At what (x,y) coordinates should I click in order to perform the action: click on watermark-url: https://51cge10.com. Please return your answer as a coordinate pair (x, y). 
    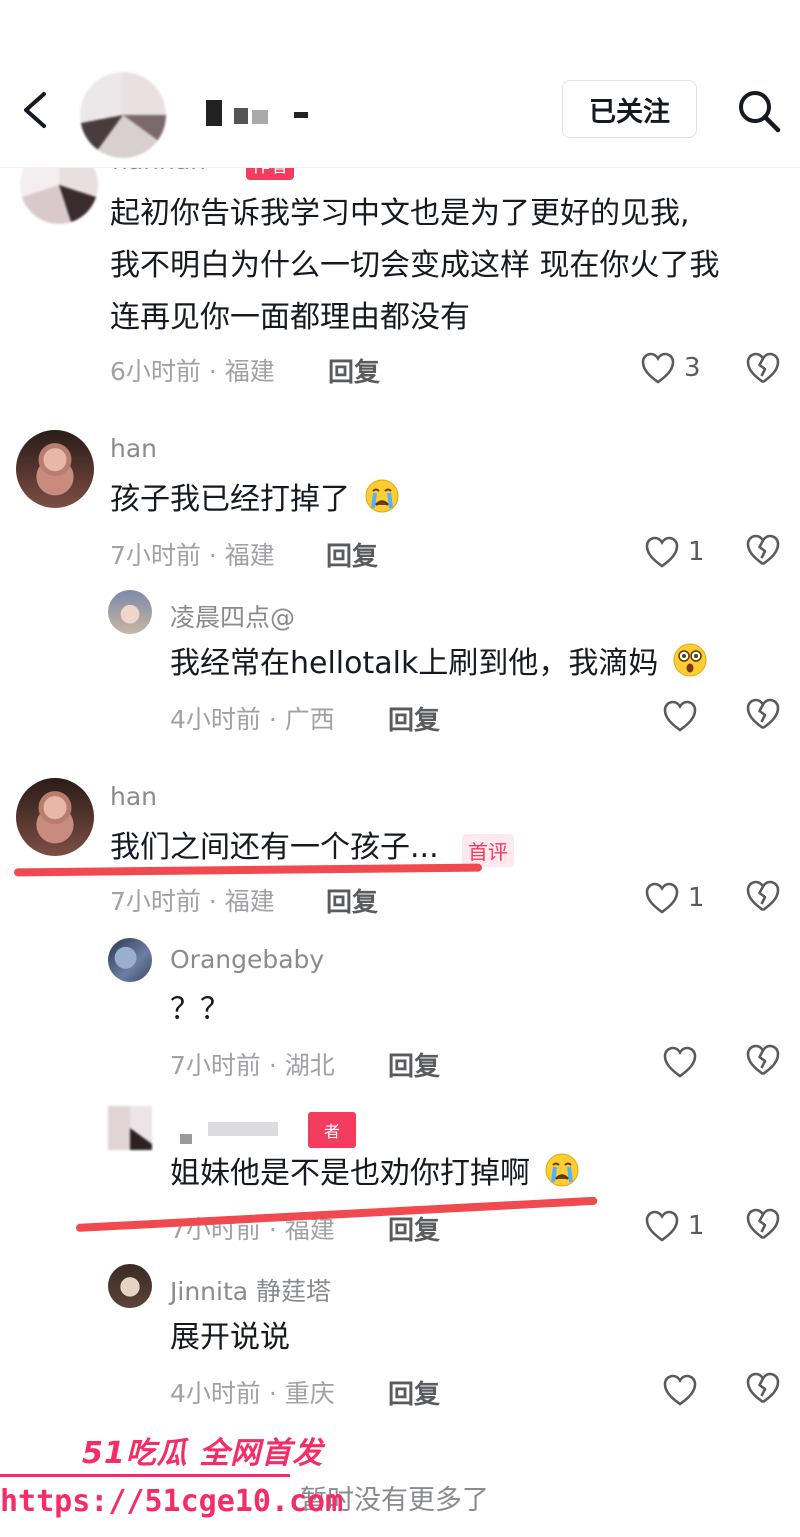
    Looking at the image, I should click on (172, 1501).